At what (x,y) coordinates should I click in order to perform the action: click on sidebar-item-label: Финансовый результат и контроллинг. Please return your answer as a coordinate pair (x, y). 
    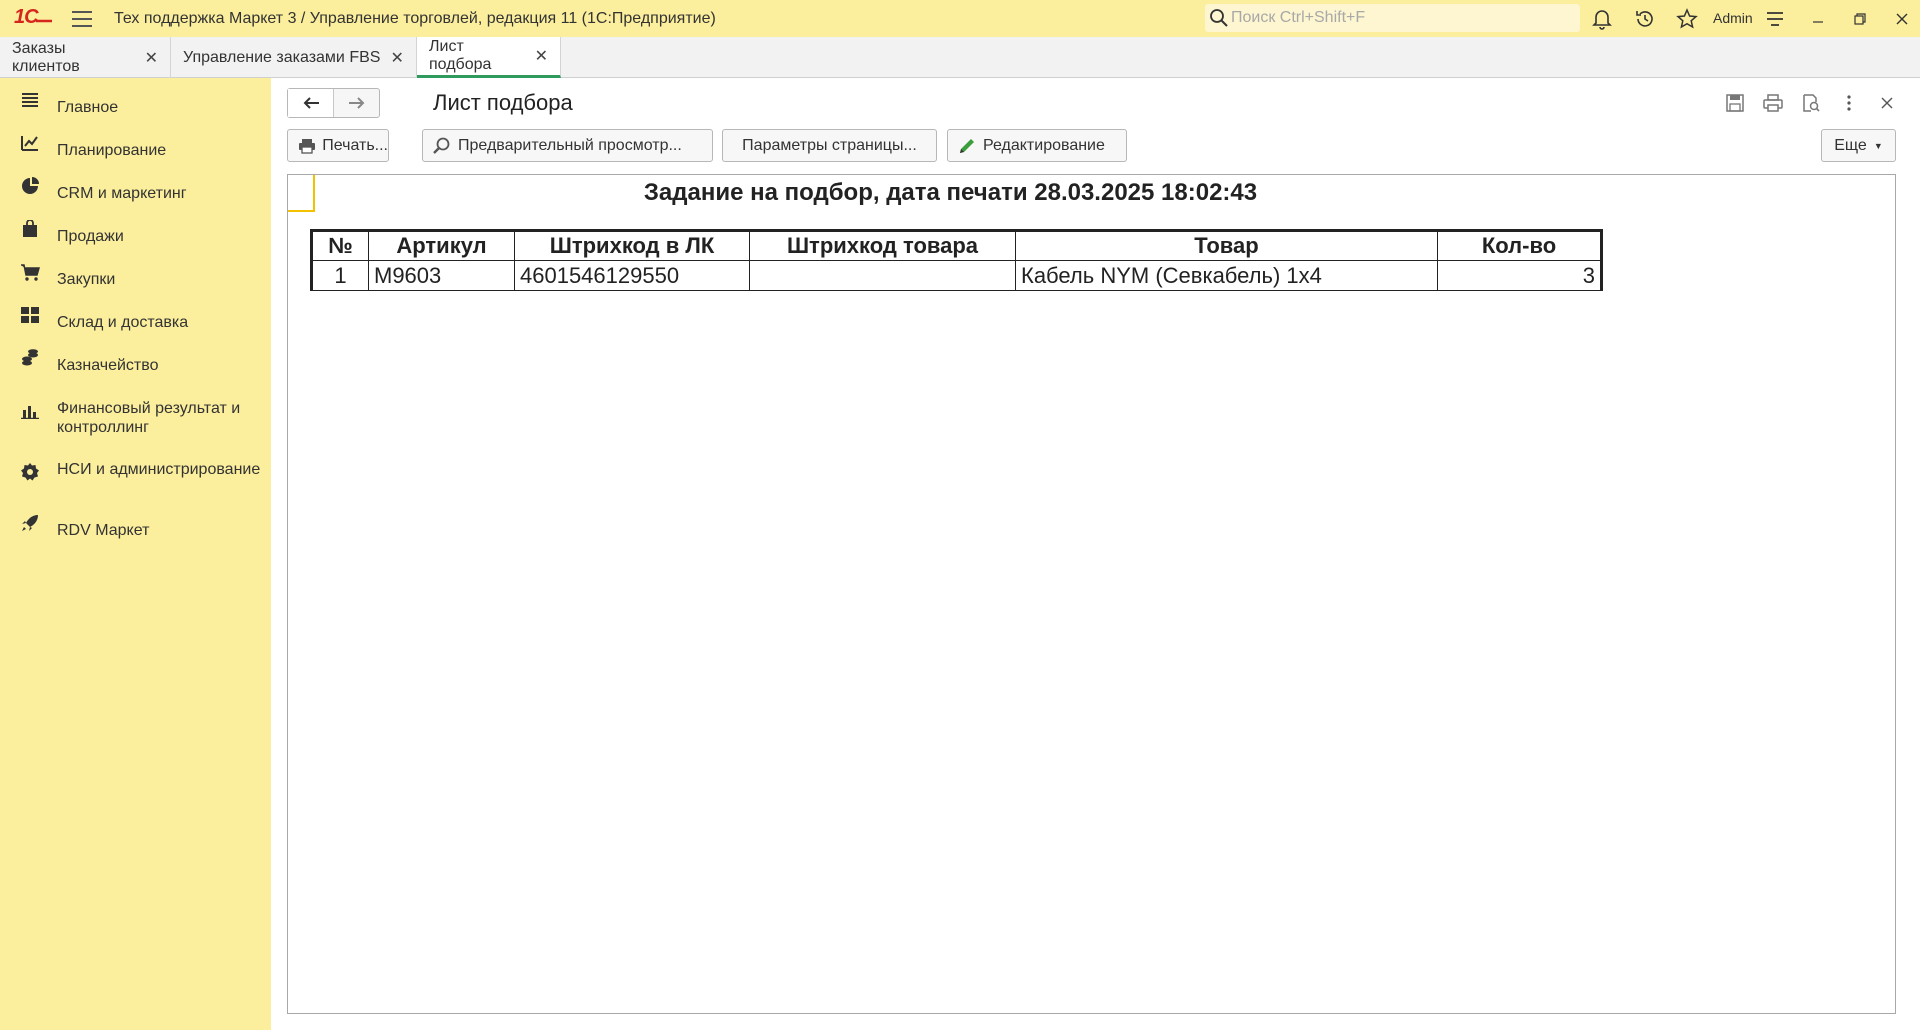
    Looking at the image, I should click on (149, 418).